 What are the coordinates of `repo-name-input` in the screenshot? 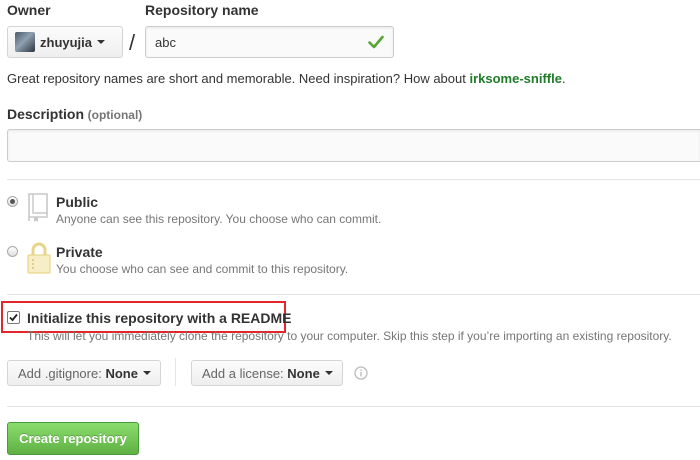 It's located at (269, 42).